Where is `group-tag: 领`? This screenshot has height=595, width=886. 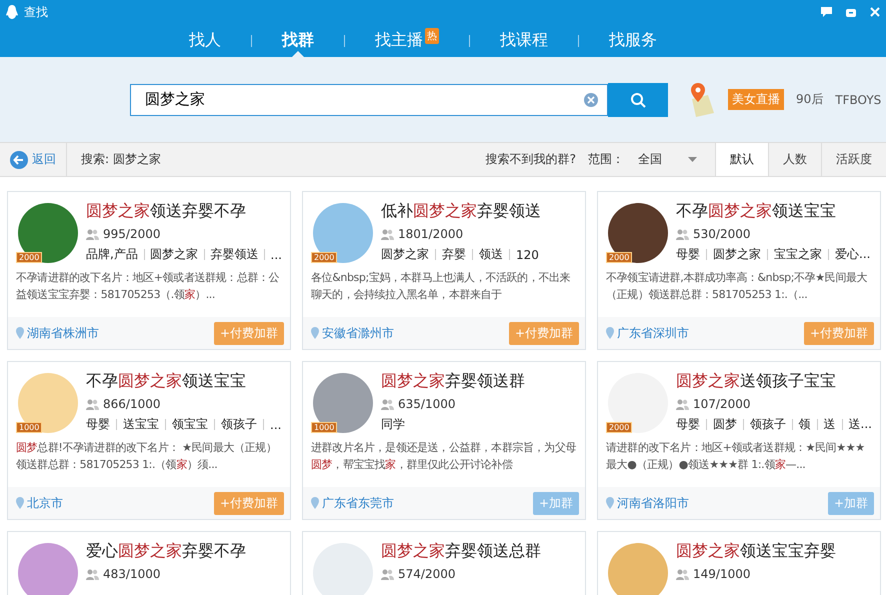 group-tag: 领 is located at coordinates (804, 424).